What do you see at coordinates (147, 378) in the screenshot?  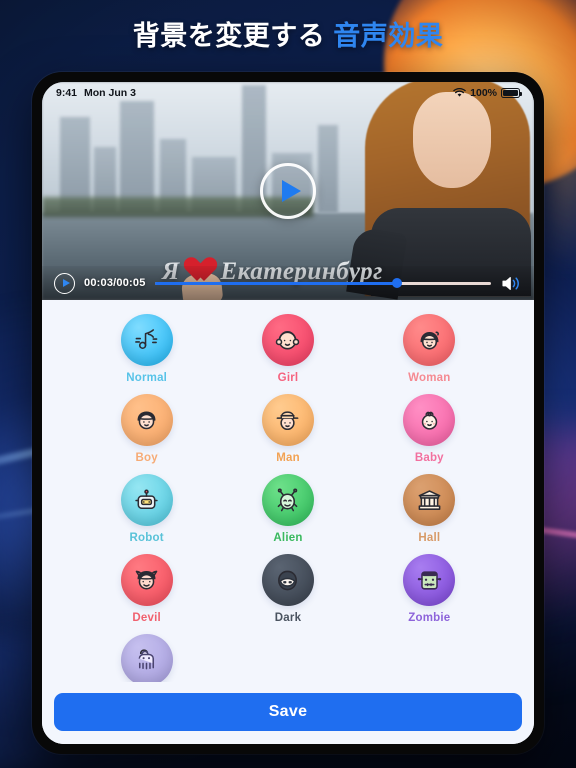 I see `effect-label: Normal` at bounding box center [147, 378].